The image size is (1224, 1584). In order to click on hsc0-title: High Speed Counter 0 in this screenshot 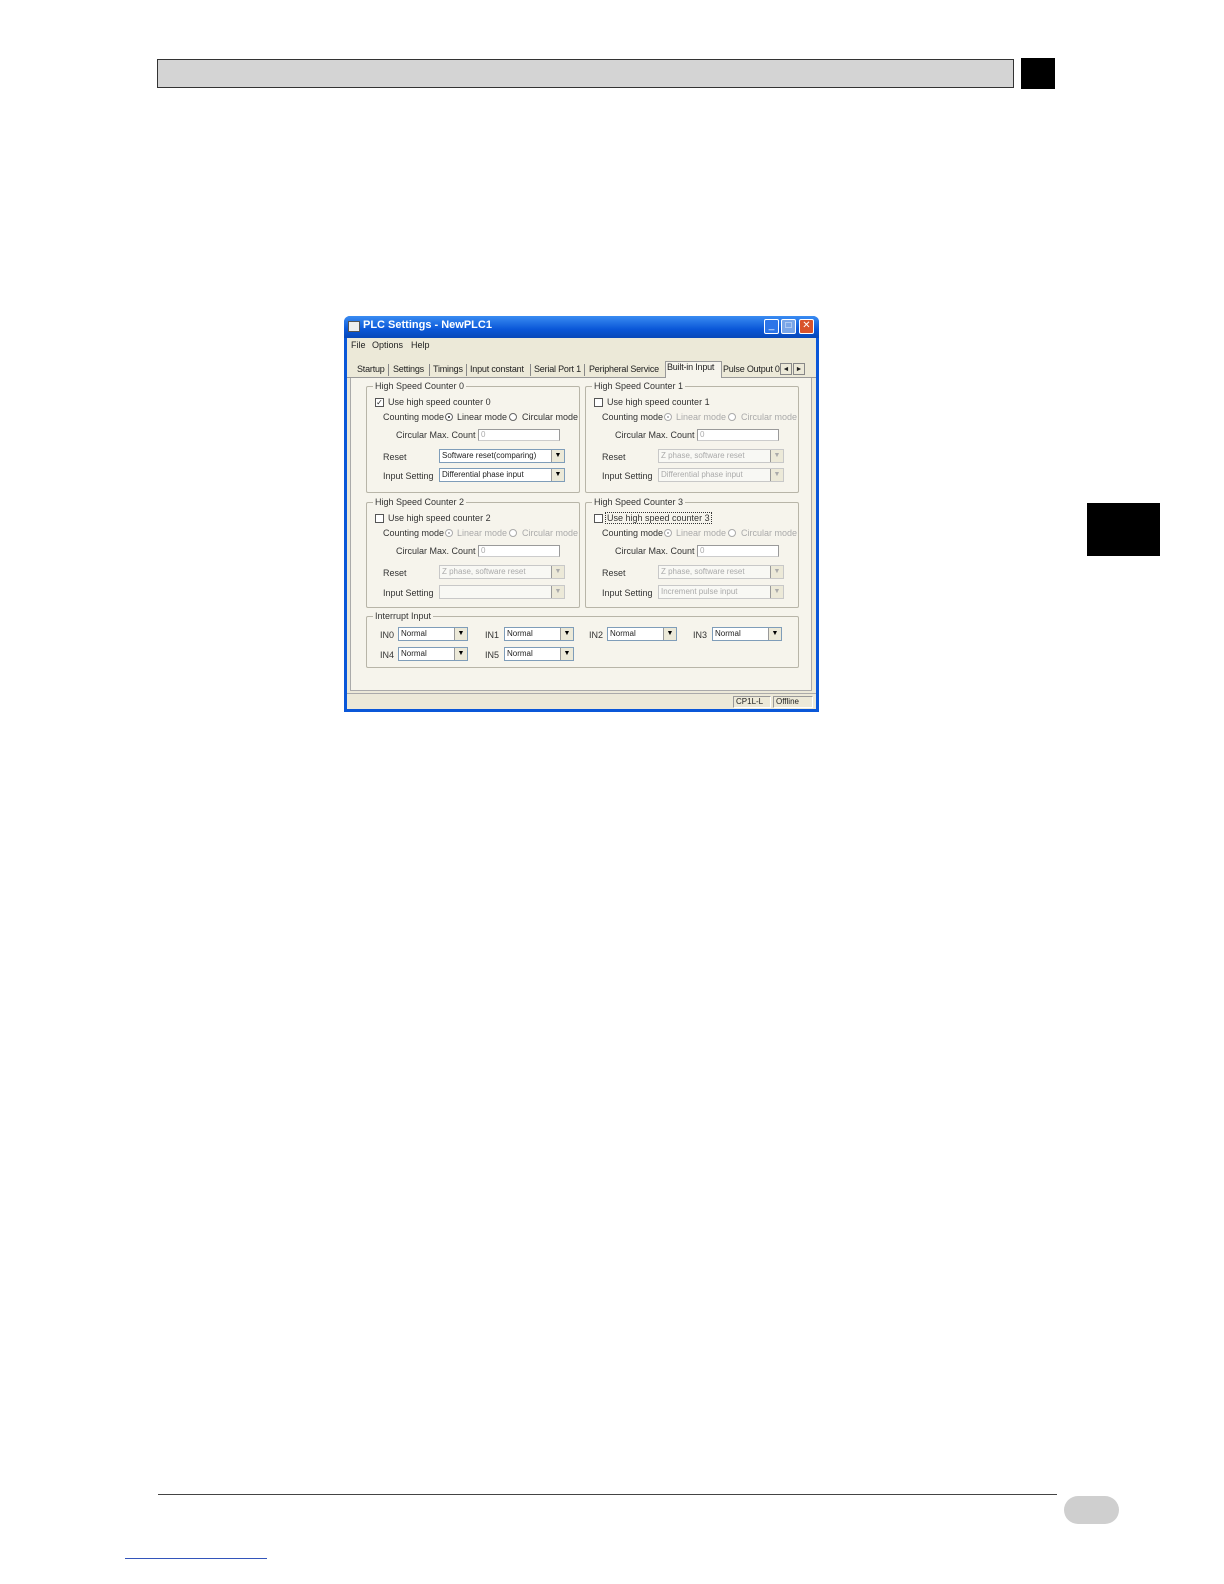, I will do `click(420, 386)`.